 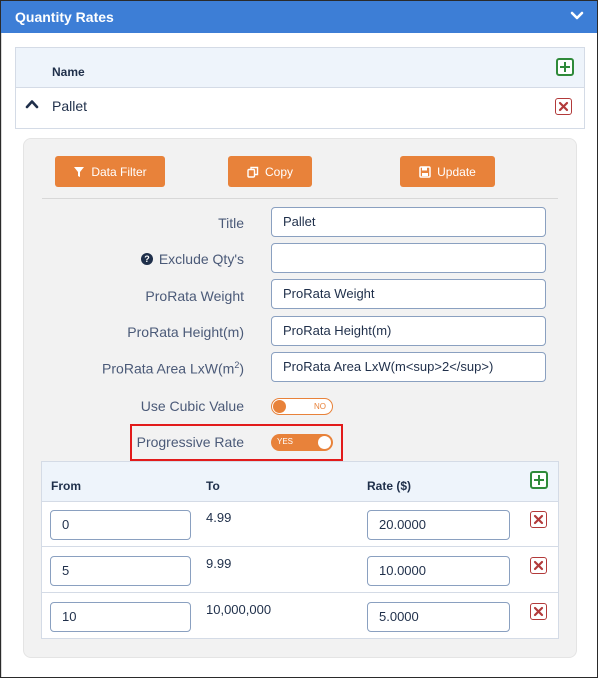 What do you see at coordinates (119, 171) in the screenshot?
I see `data-filter-label: Data Filter` at bounding box center [119, 171].